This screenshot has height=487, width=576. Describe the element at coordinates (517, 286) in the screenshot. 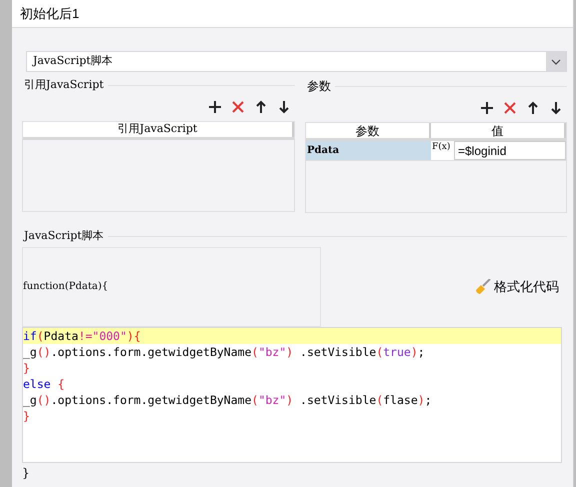

I see `format-code-button: 格式化代码` at that location.